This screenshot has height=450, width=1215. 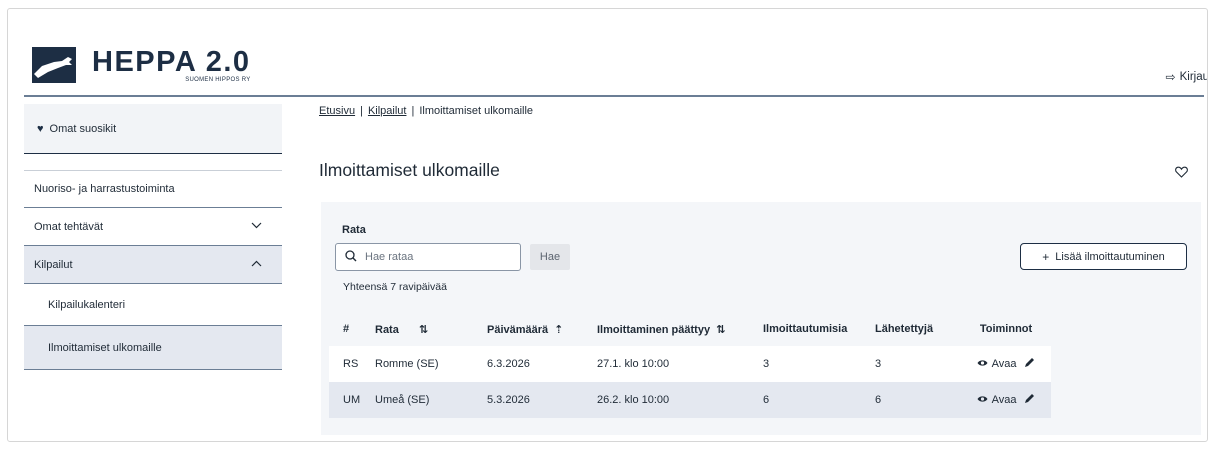 I want to click on heart-outline-icon, so click(x=1181, y=173).